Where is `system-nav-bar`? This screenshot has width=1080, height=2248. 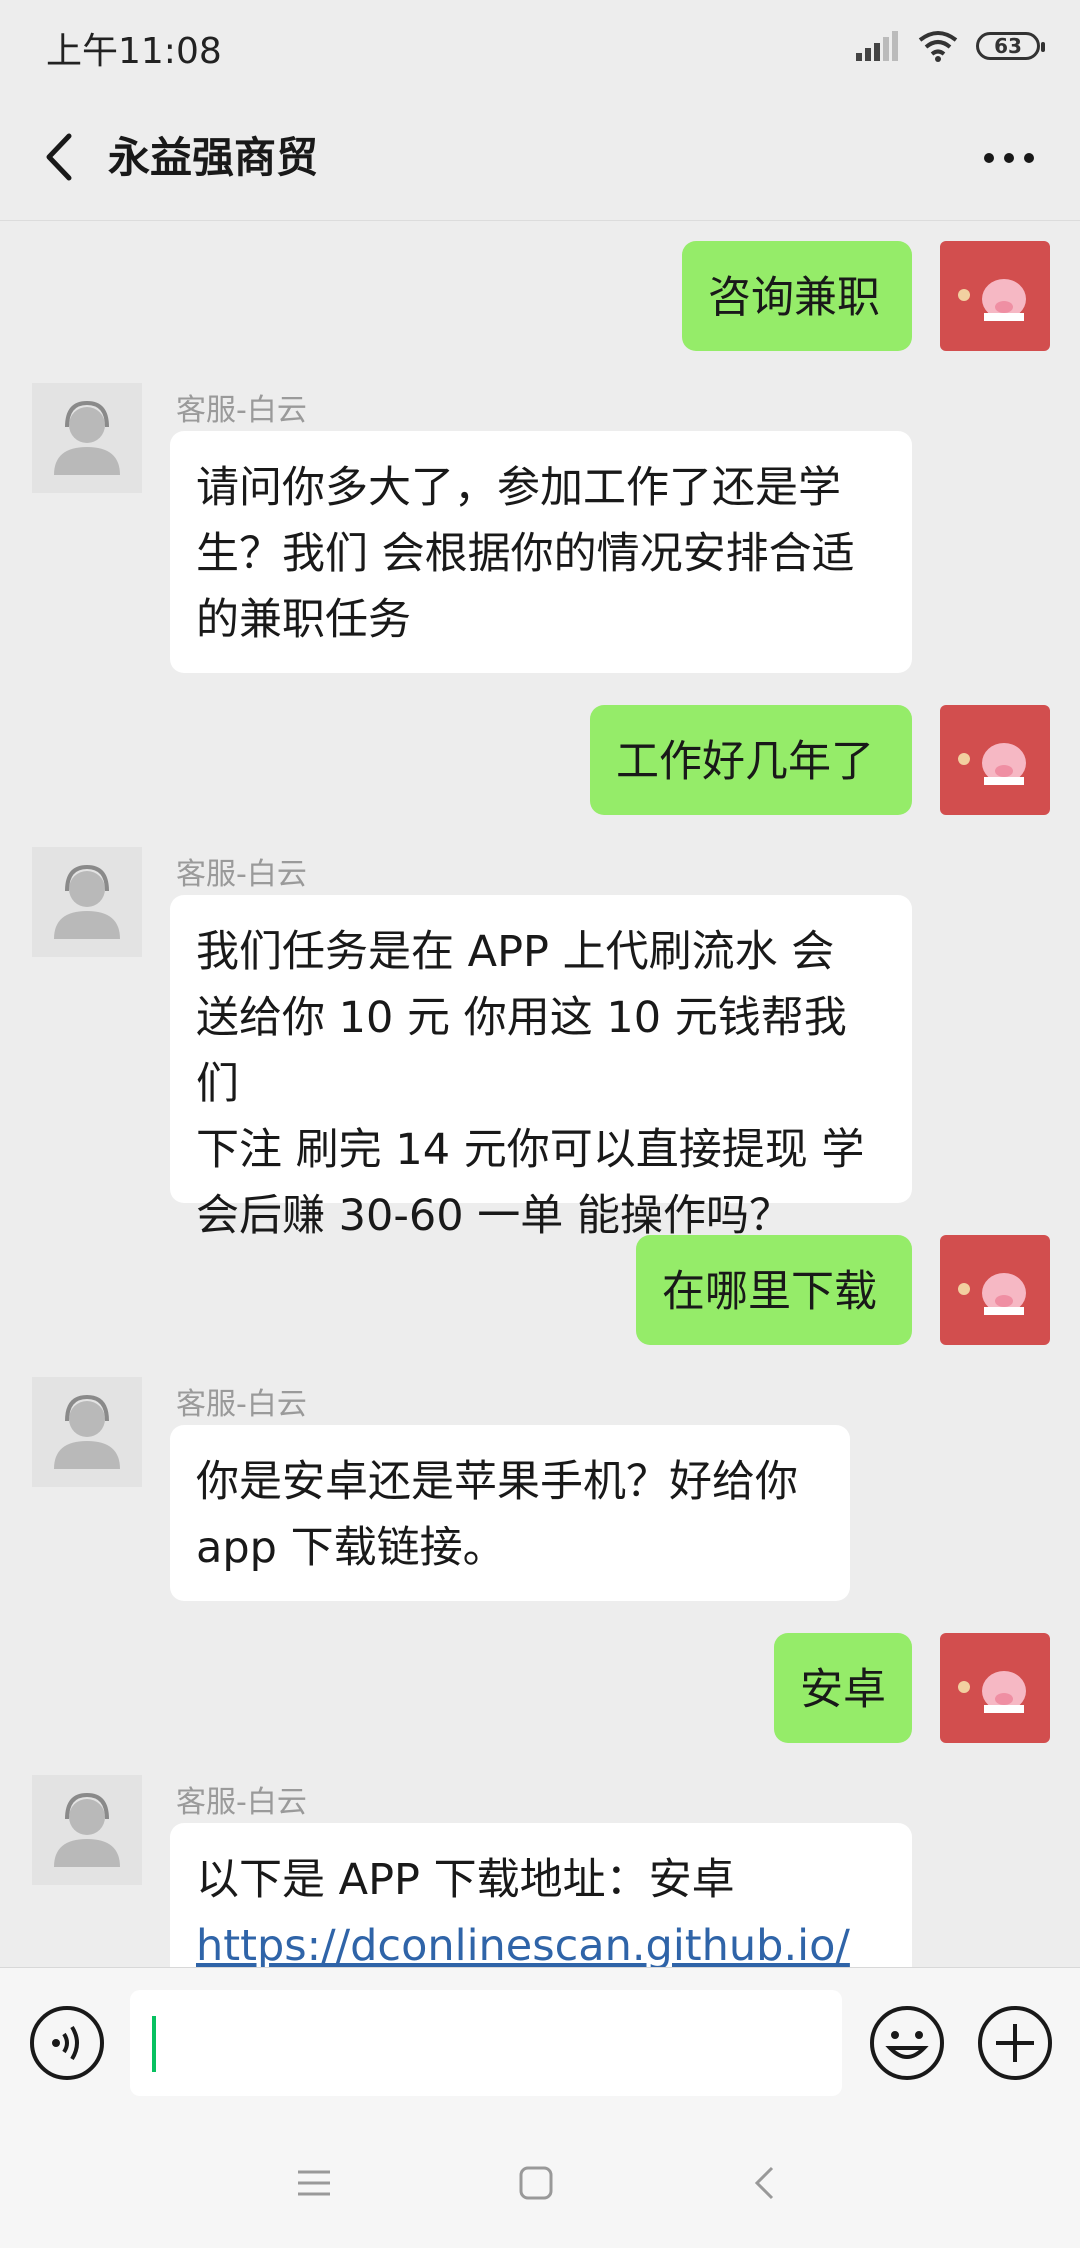 system-nav-bar is located at coordinates (540, 2182).